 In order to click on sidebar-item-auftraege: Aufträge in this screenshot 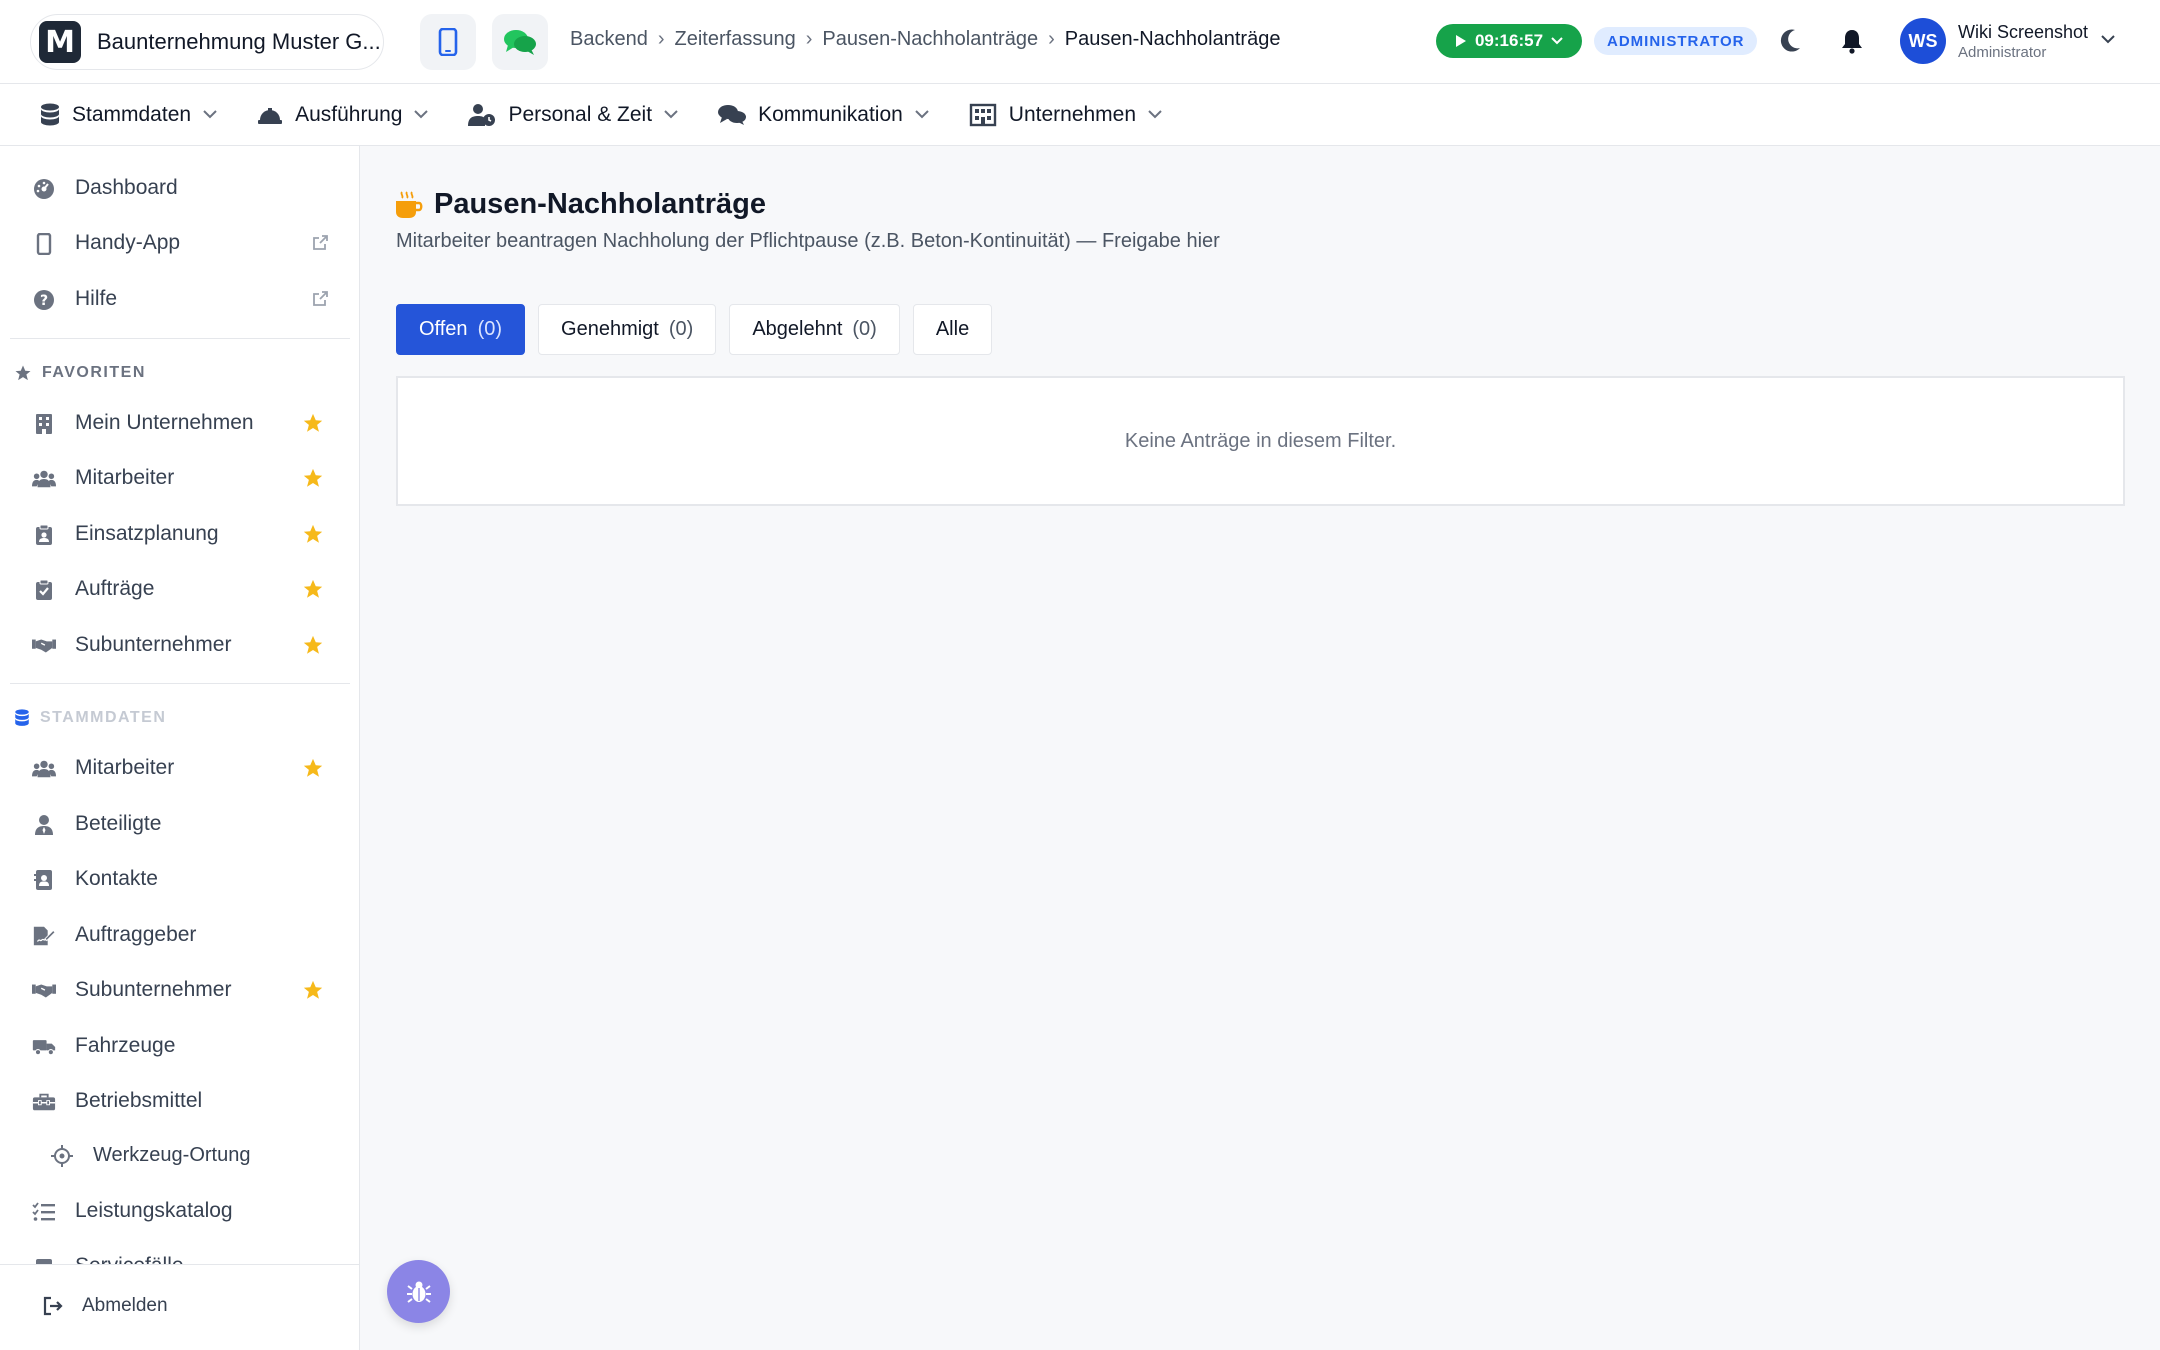, I will do `click(179, 589)`.